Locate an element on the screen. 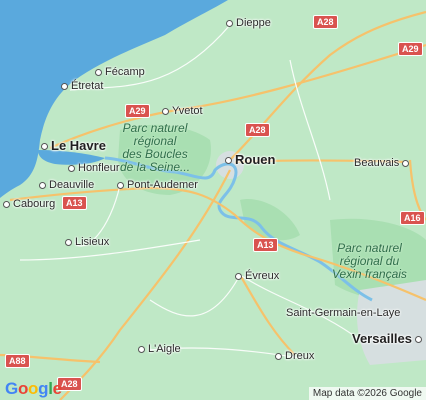  city-label-cabourg: Cabourg is located at coordinates (27, 204).